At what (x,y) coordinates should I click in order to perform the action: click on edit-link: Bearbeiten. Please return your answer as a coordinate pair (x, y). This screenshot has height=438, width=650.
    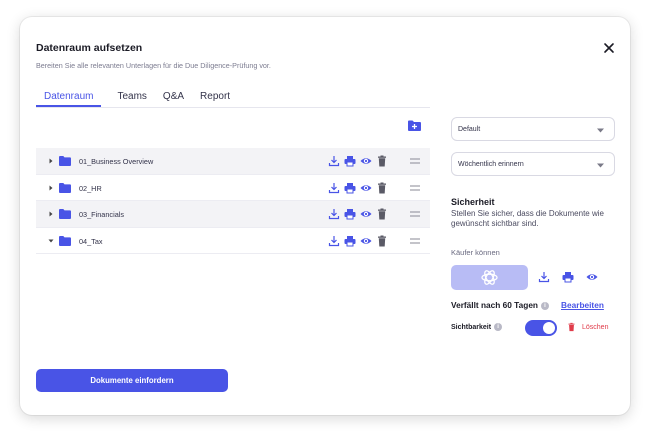
    Looking at the image, I should click on (582, 305).